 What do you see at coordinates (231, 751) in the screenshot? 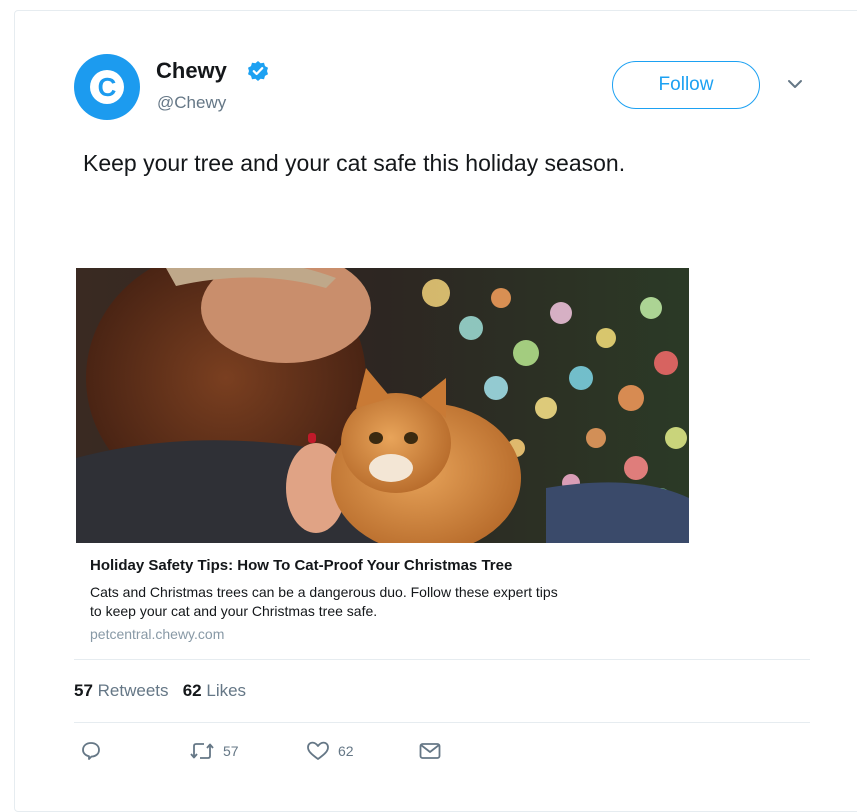
I see `retweet-count: 57` at bounding box center [231, 751].